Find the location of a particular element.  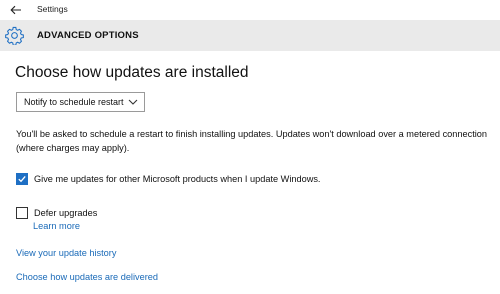

page-title: ADVANCED OPTIONS is located at coordinates (88, 35).